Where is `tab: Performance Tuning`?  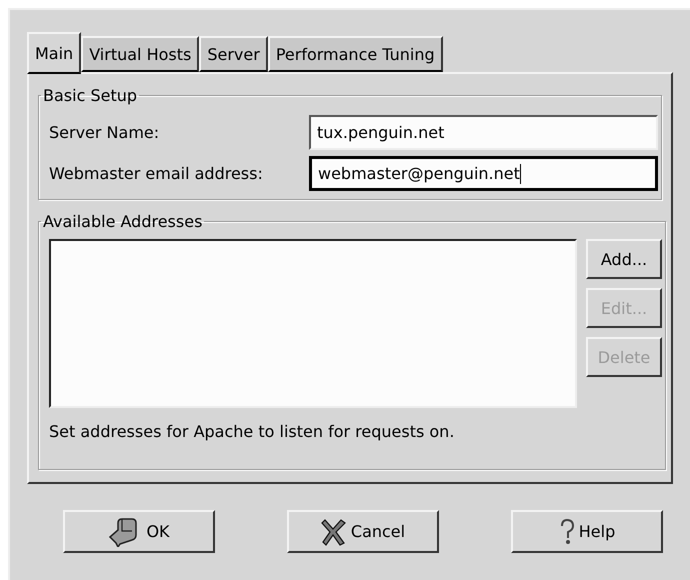
tab: Performance Tuning is located at coordinates (355, 54).